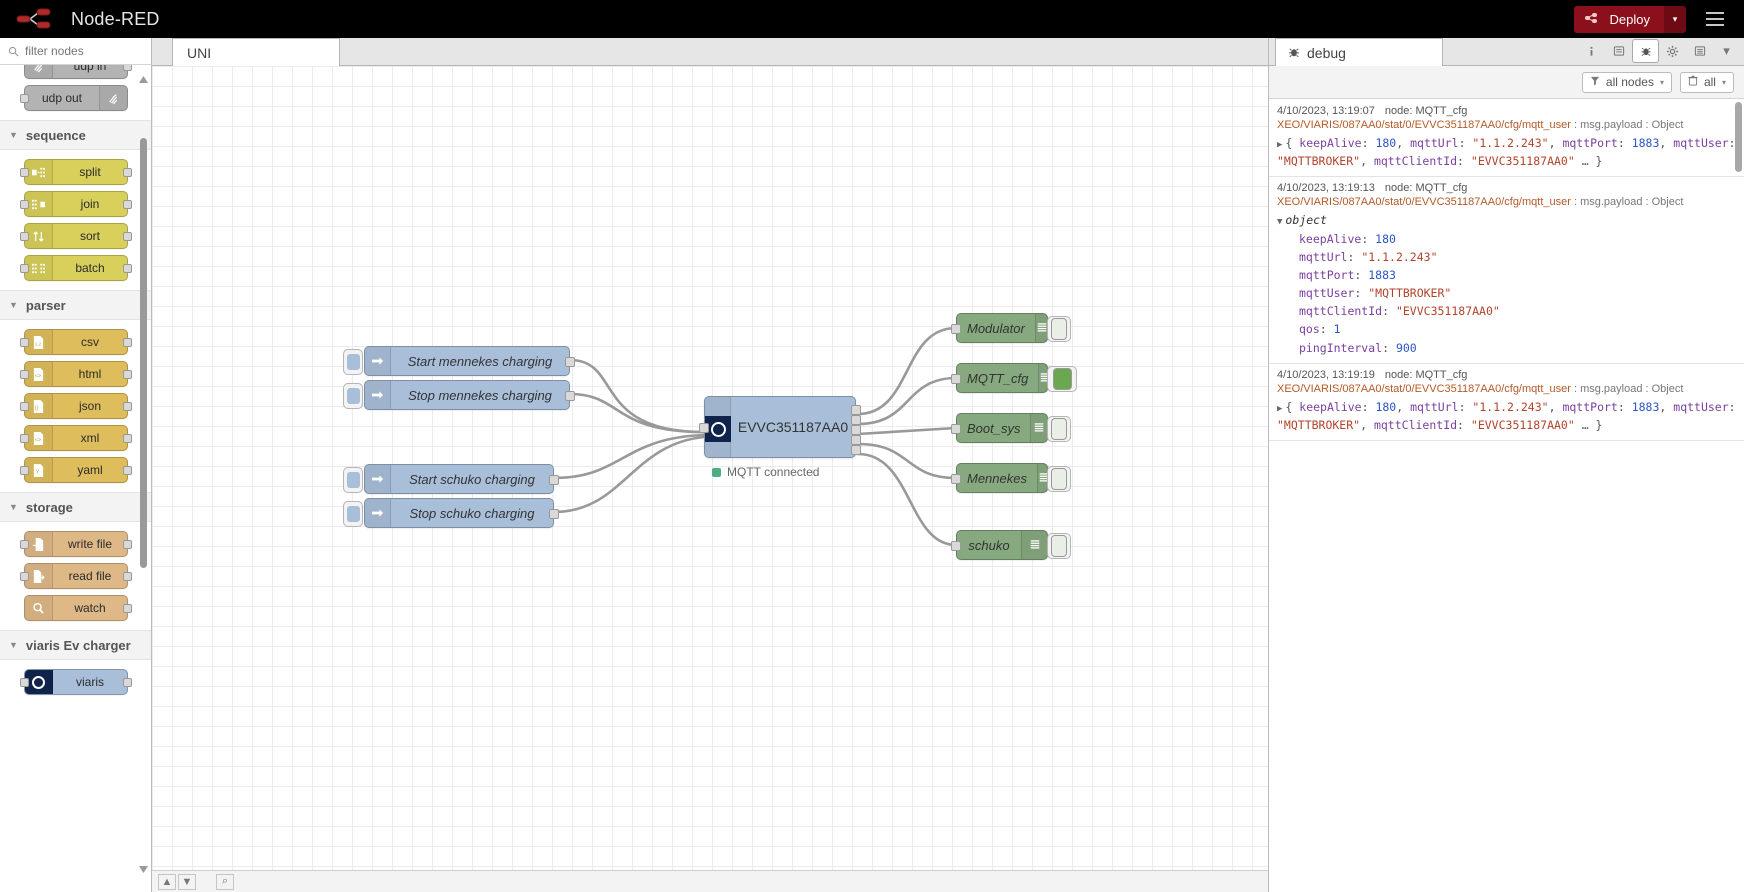 The width and height of the screenshot is (1744, 892). I want to click on clear-messages-dropdown: all ▾, so click(1706, 82).